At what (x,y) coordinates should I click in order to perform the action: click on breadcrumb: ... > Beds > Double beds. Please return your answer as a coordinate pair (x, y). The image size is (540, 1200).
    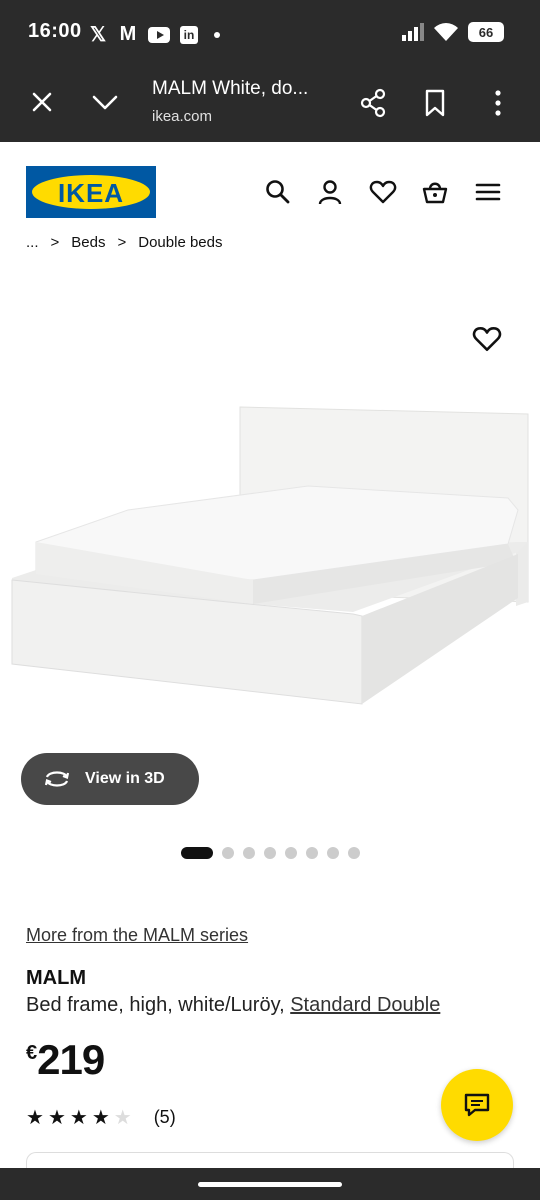
    Looking at the image, I should click on (124, 241).